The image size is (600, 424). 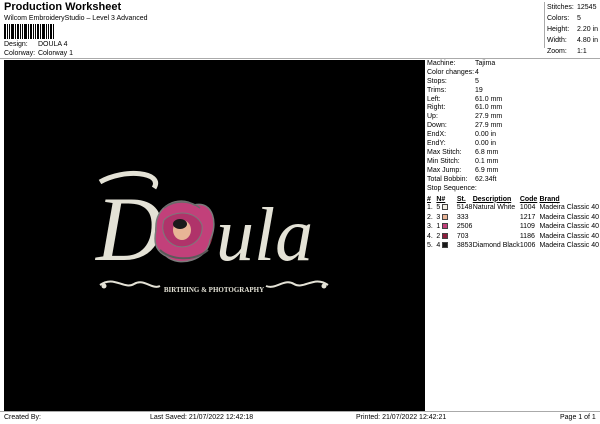 What do you see at coordinates (22, 417) in the screenshot?
I see `footer-created-by: Created By:` at bounding box center [22, 417].